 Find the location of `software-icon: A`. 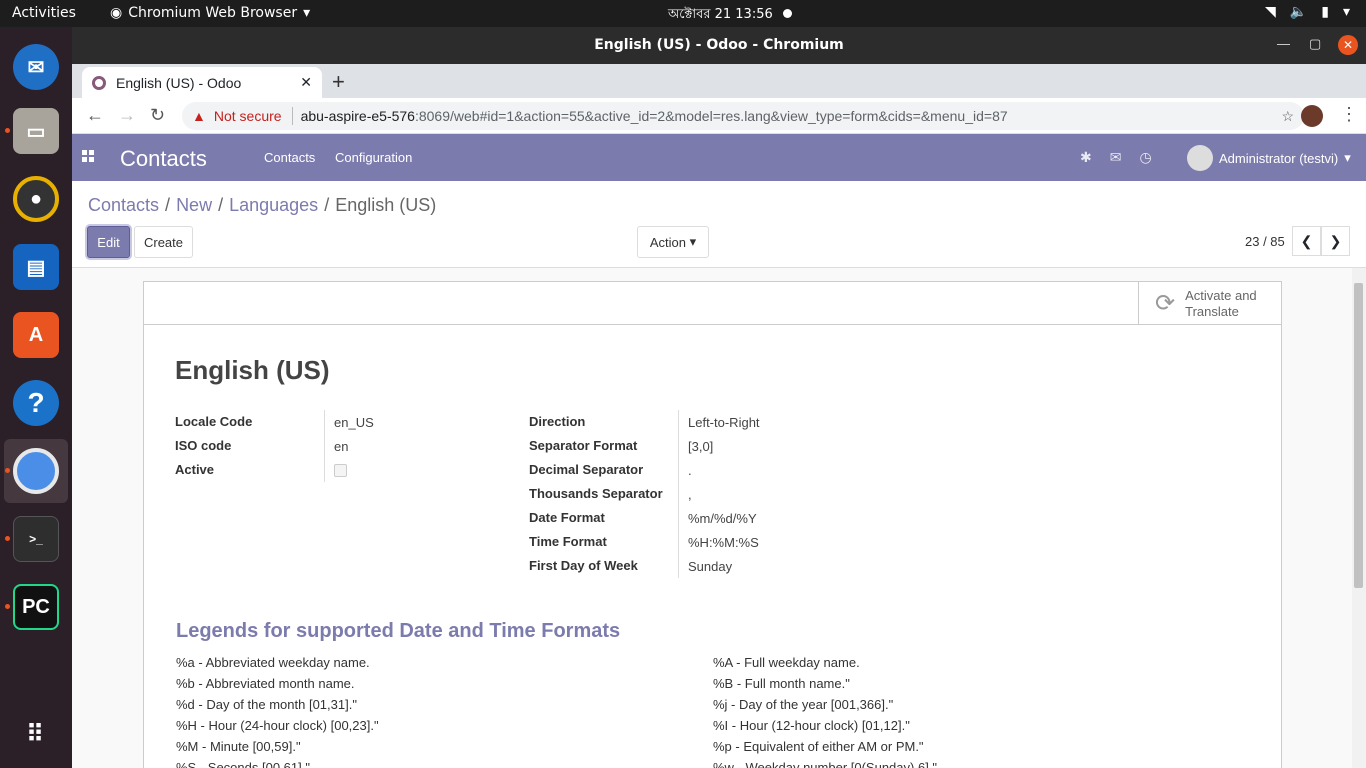

software-icon: A is located at coordinates (36, 335).